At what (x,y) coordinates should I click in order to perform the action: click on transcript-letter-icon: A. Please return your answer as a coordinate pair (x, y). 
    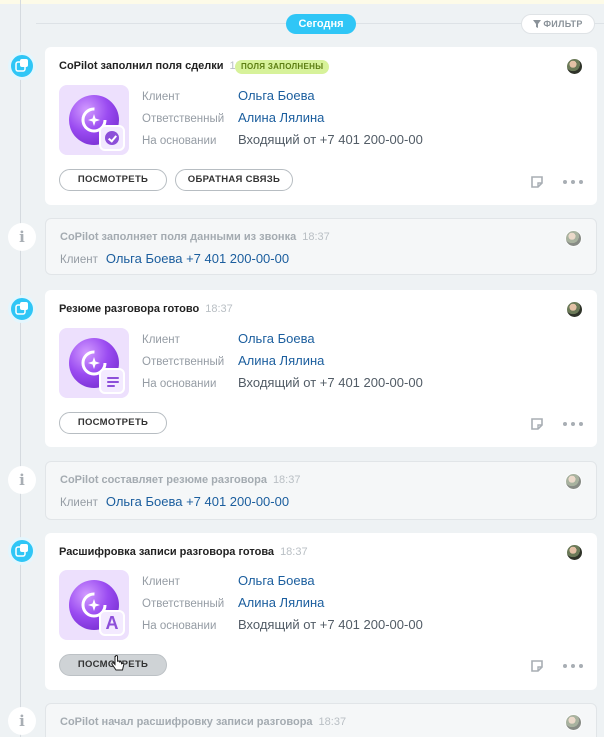
    Looking at the image, I should click on (112, 623).